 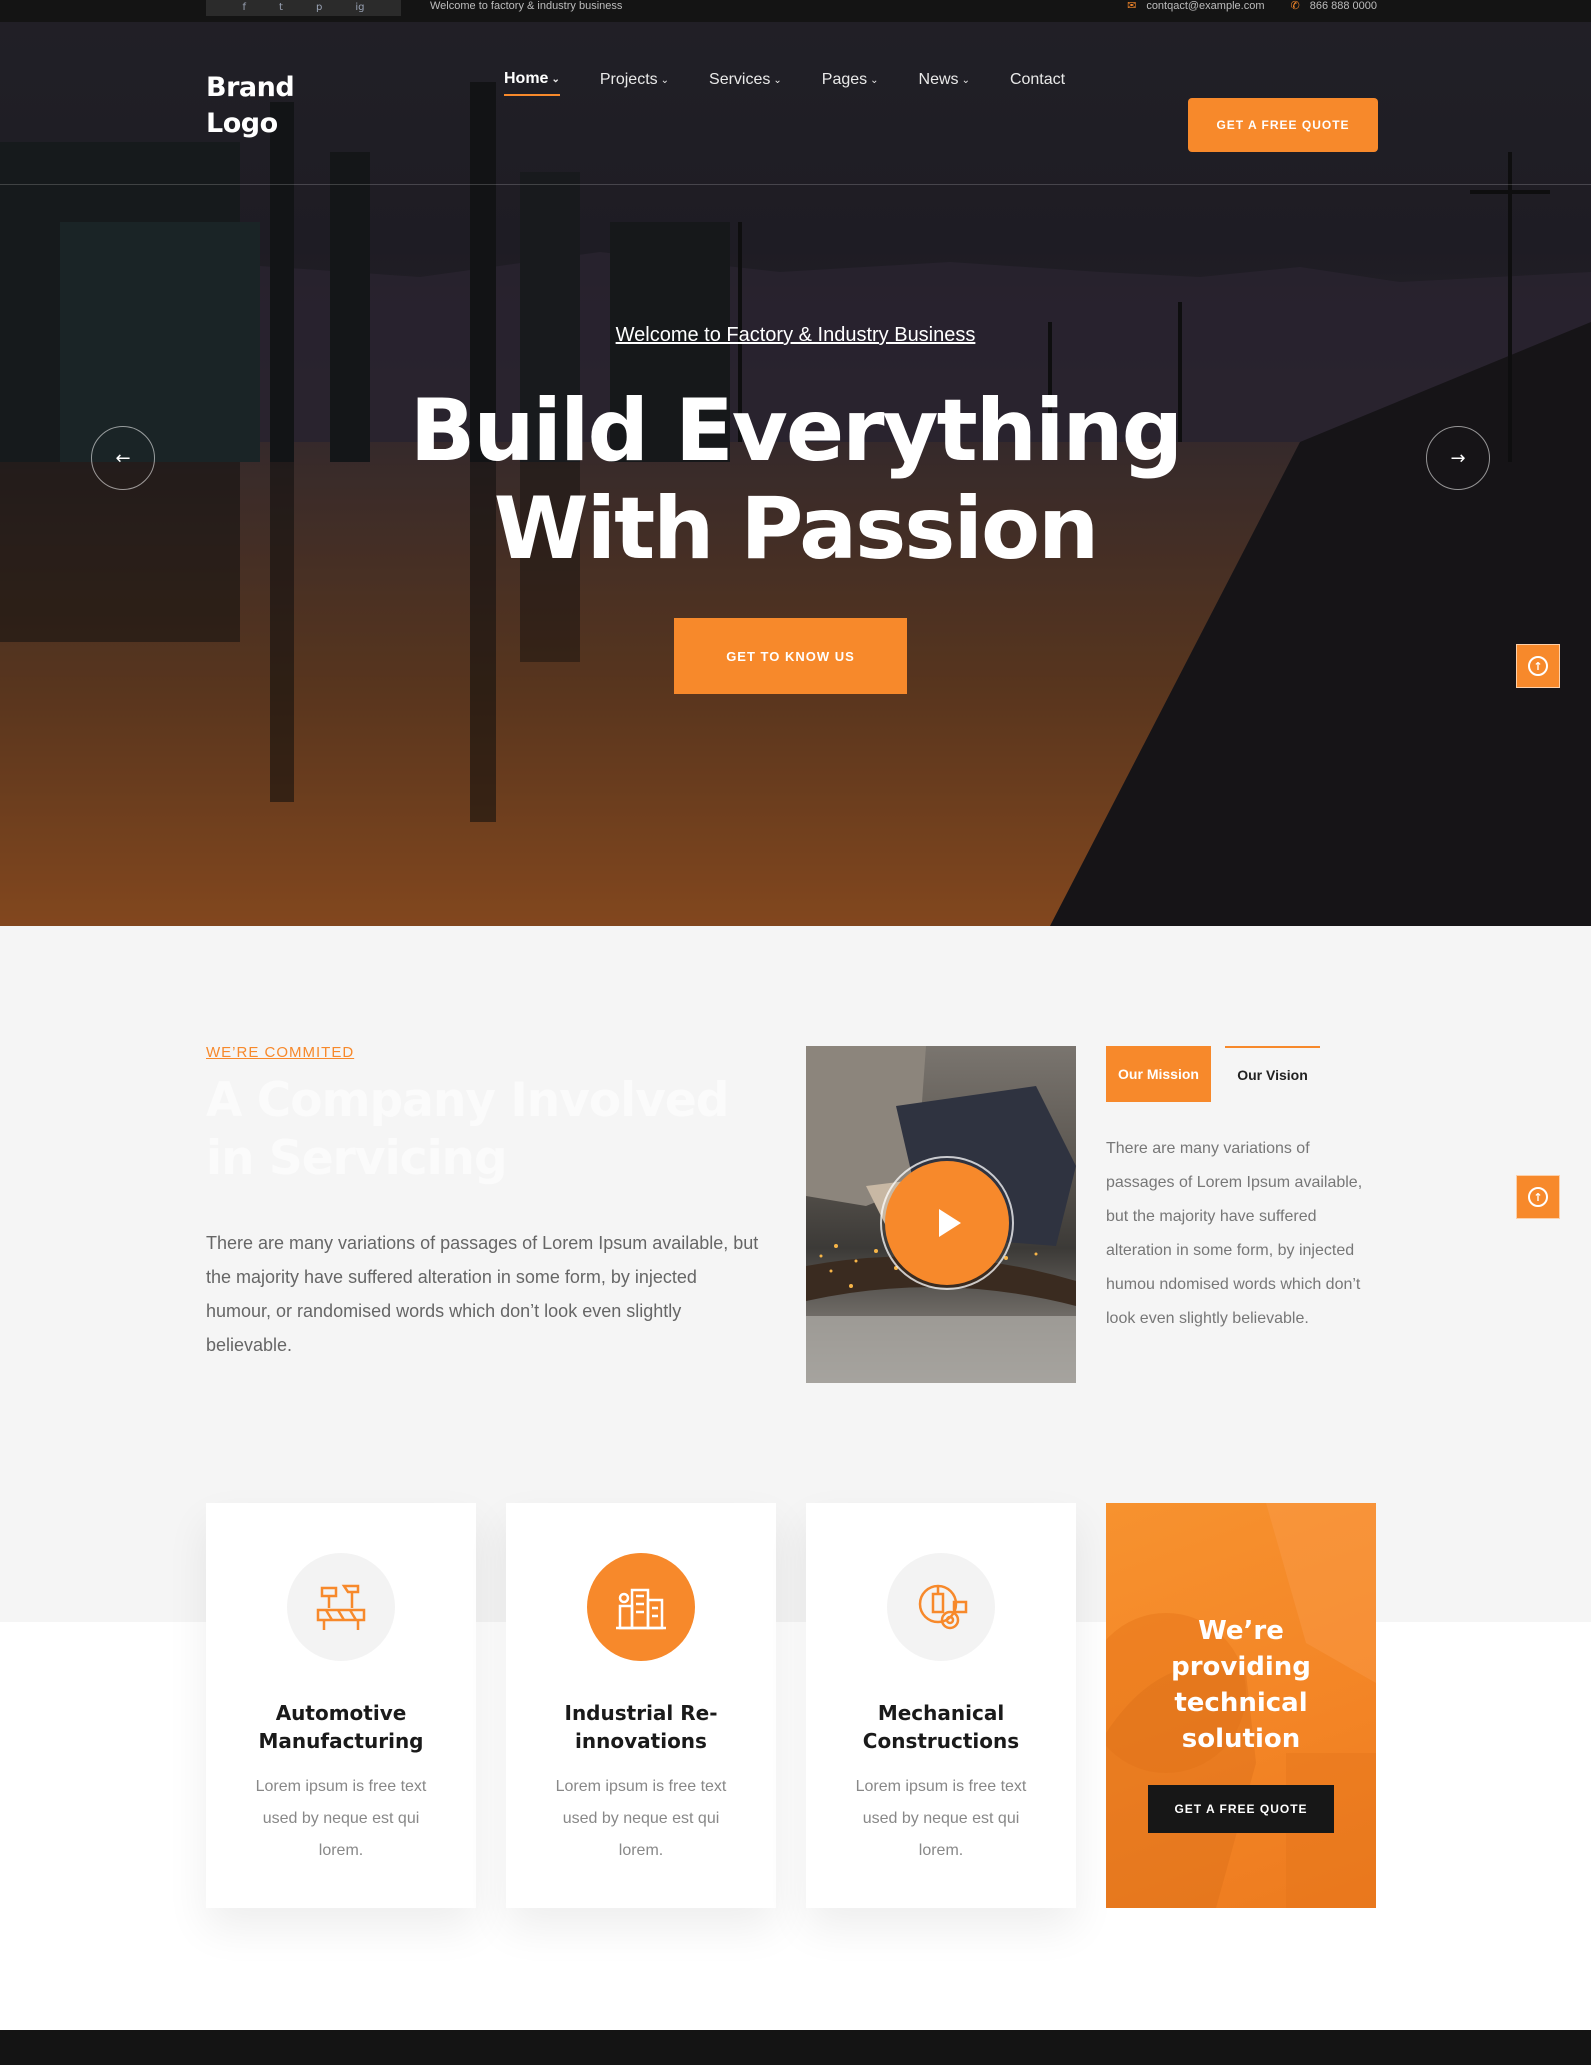 I want to click on slider-next-button: →, so click(x=1458, y=458).